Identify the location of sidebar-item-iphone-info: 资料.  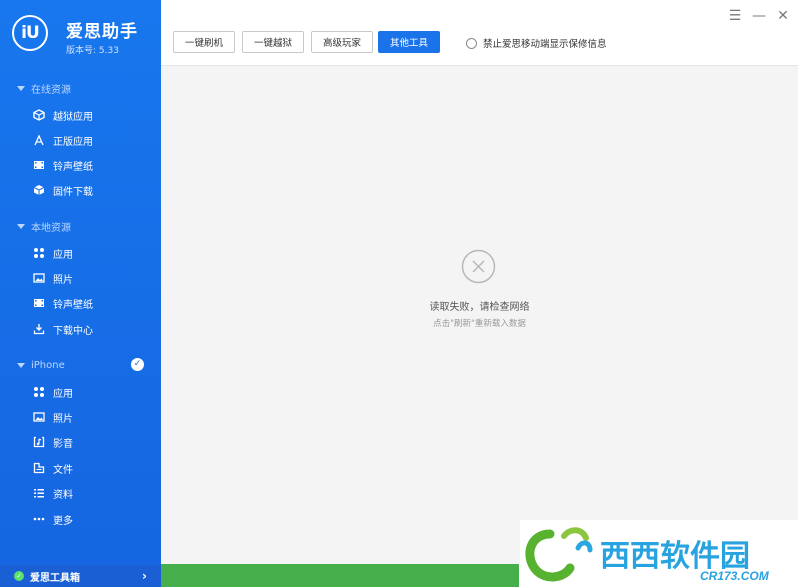
(80, 493).